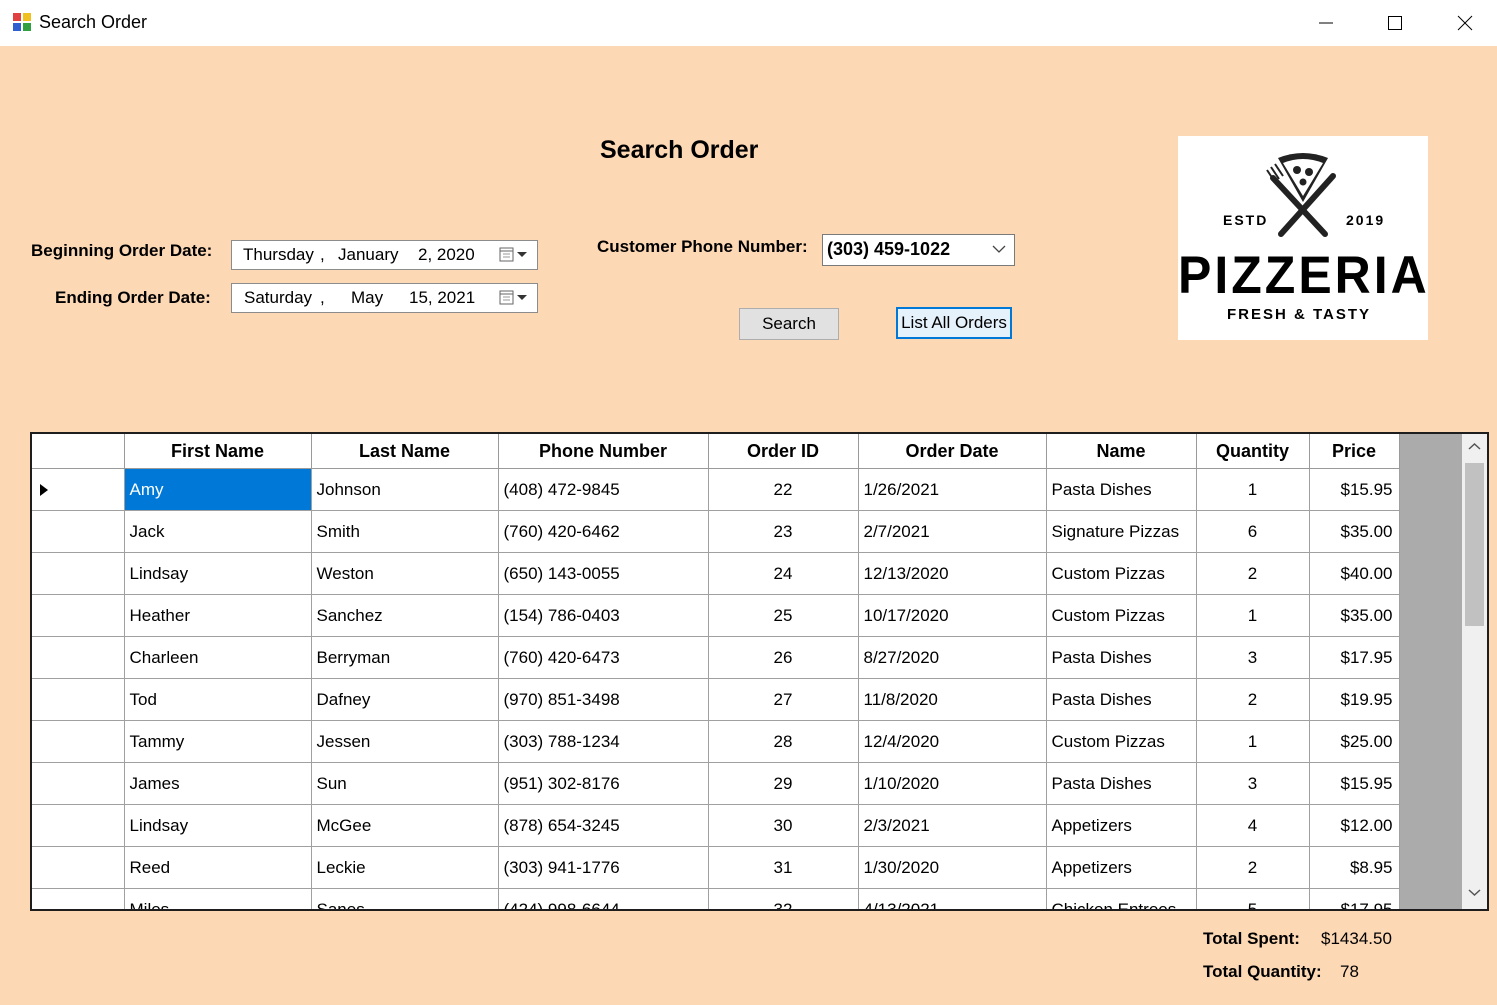 Image resolution: width=1497 pixels, height=1005 pixels. What do you see at coordinates (1354, 531) in the screenshot?
I see `price-cell: $35.00` at bounding box center [1354, 531].